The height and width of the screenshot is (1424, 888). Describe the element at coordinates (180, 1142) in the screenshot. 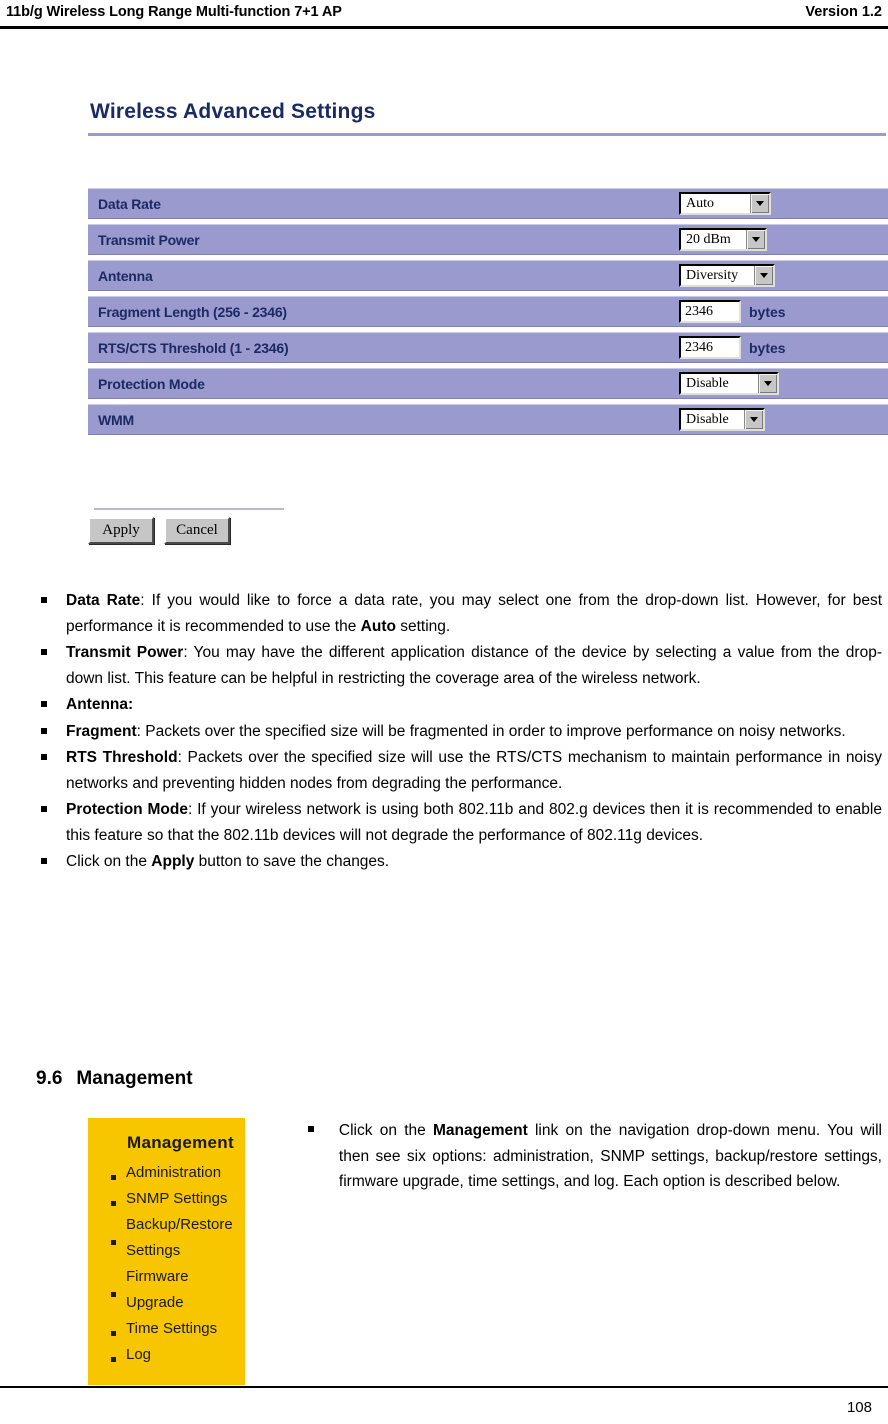

I see `management-menu-title: Management` at that location.